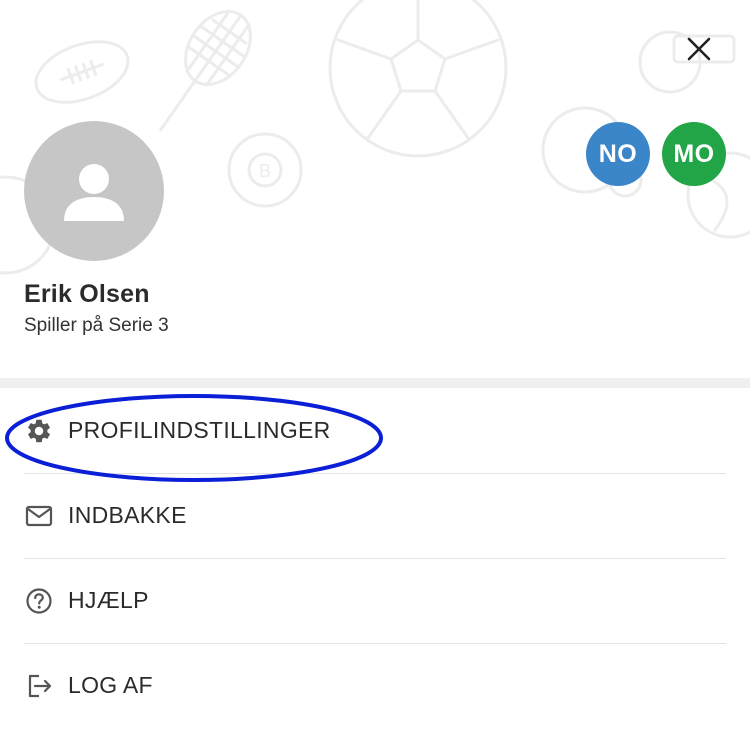  I want to click on close-icon, so click(699, 49).